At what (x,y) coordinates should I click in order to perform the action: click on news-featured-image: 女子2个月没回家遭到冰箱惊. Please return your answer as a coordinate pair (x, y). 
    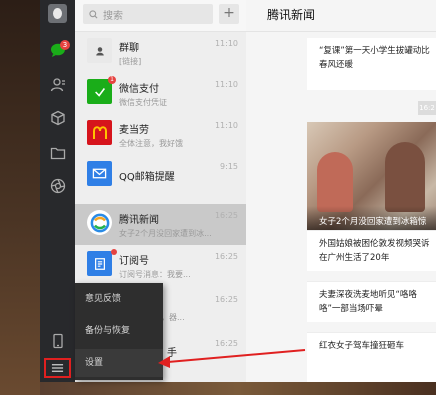
    Looking at the image, I should click on (371, 176).